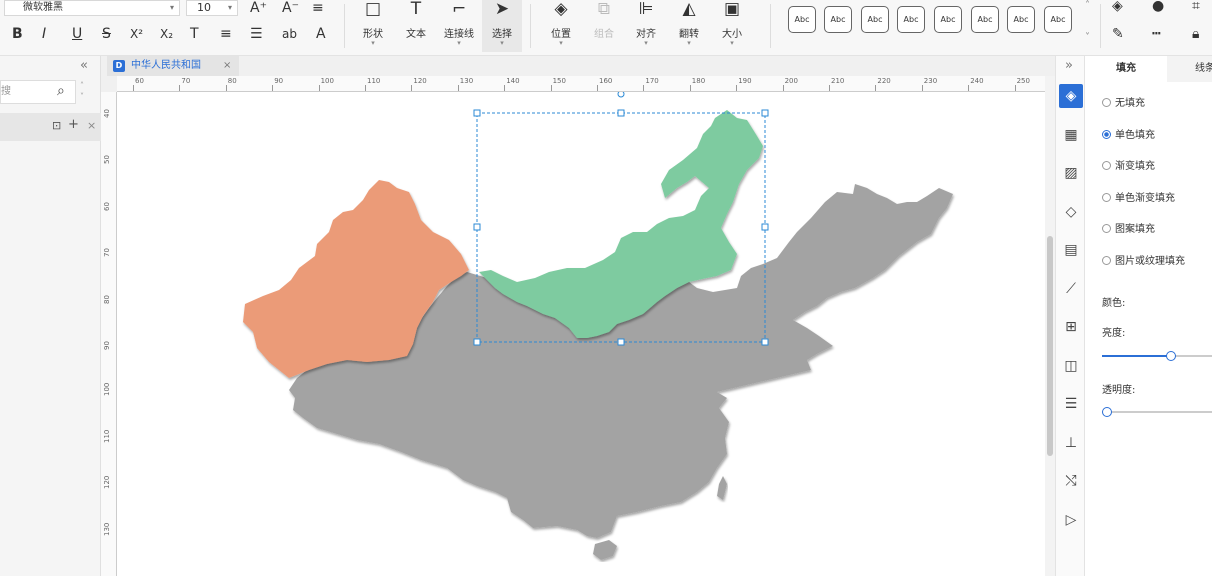 This screenshot has height=576, width=1212. Describe the element at coordinates (321, 34) in the screenshot. I see `font-color-icon: A` at that location.